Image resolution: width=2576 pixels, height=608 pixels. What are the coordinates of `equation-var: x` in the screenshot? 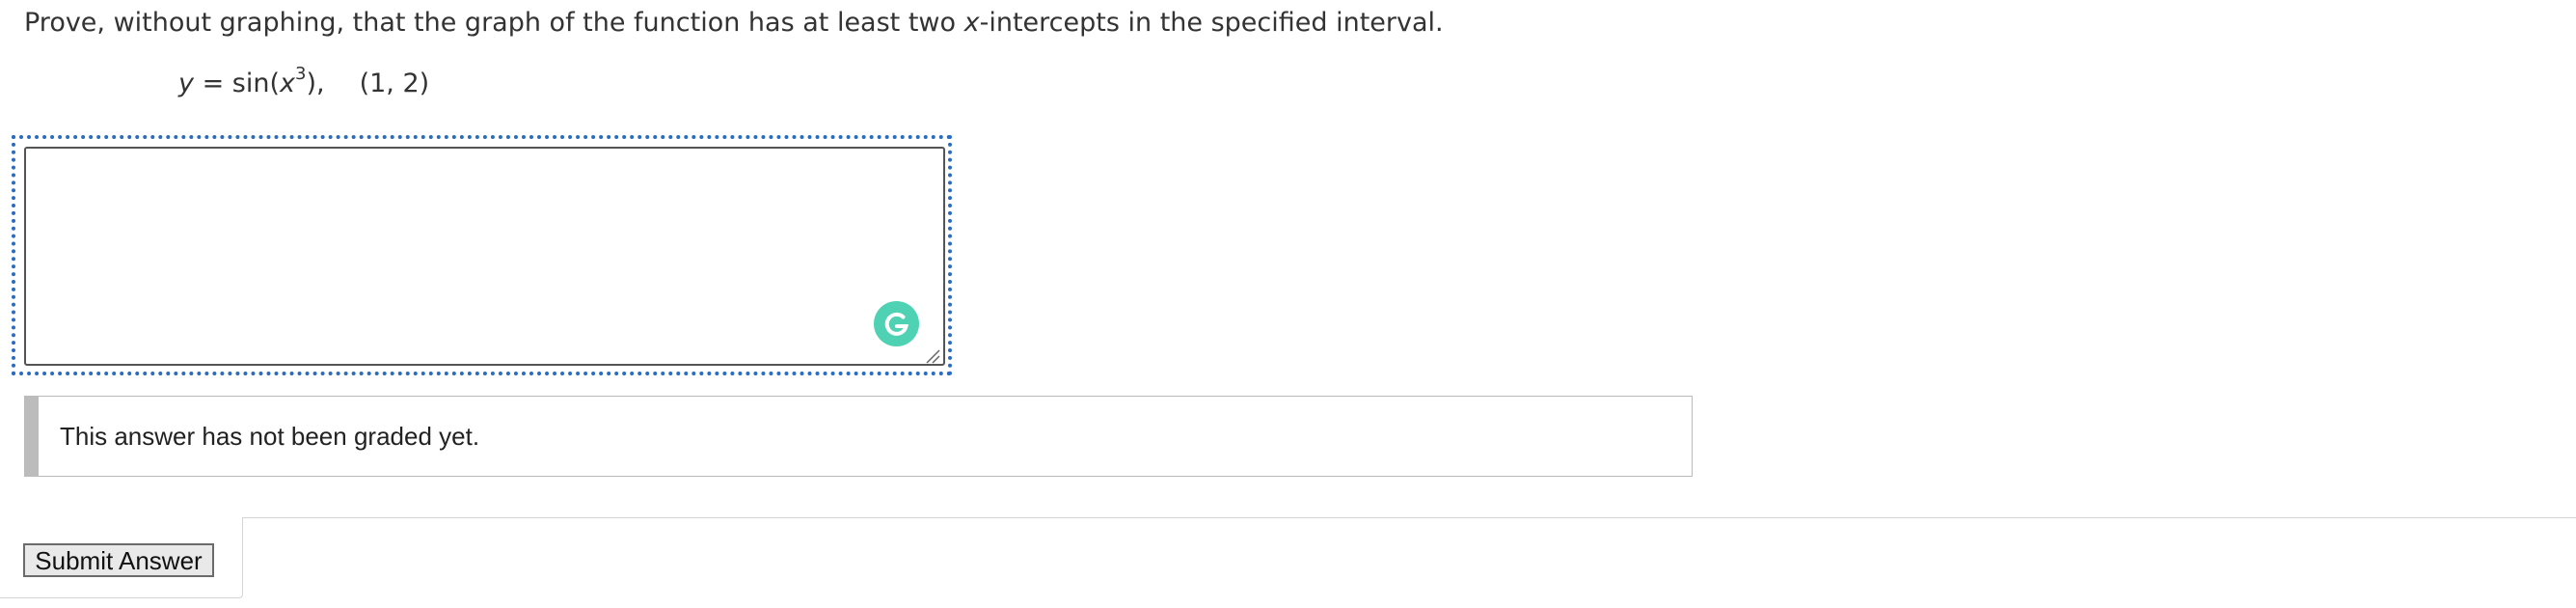 It's located at (287, 83).